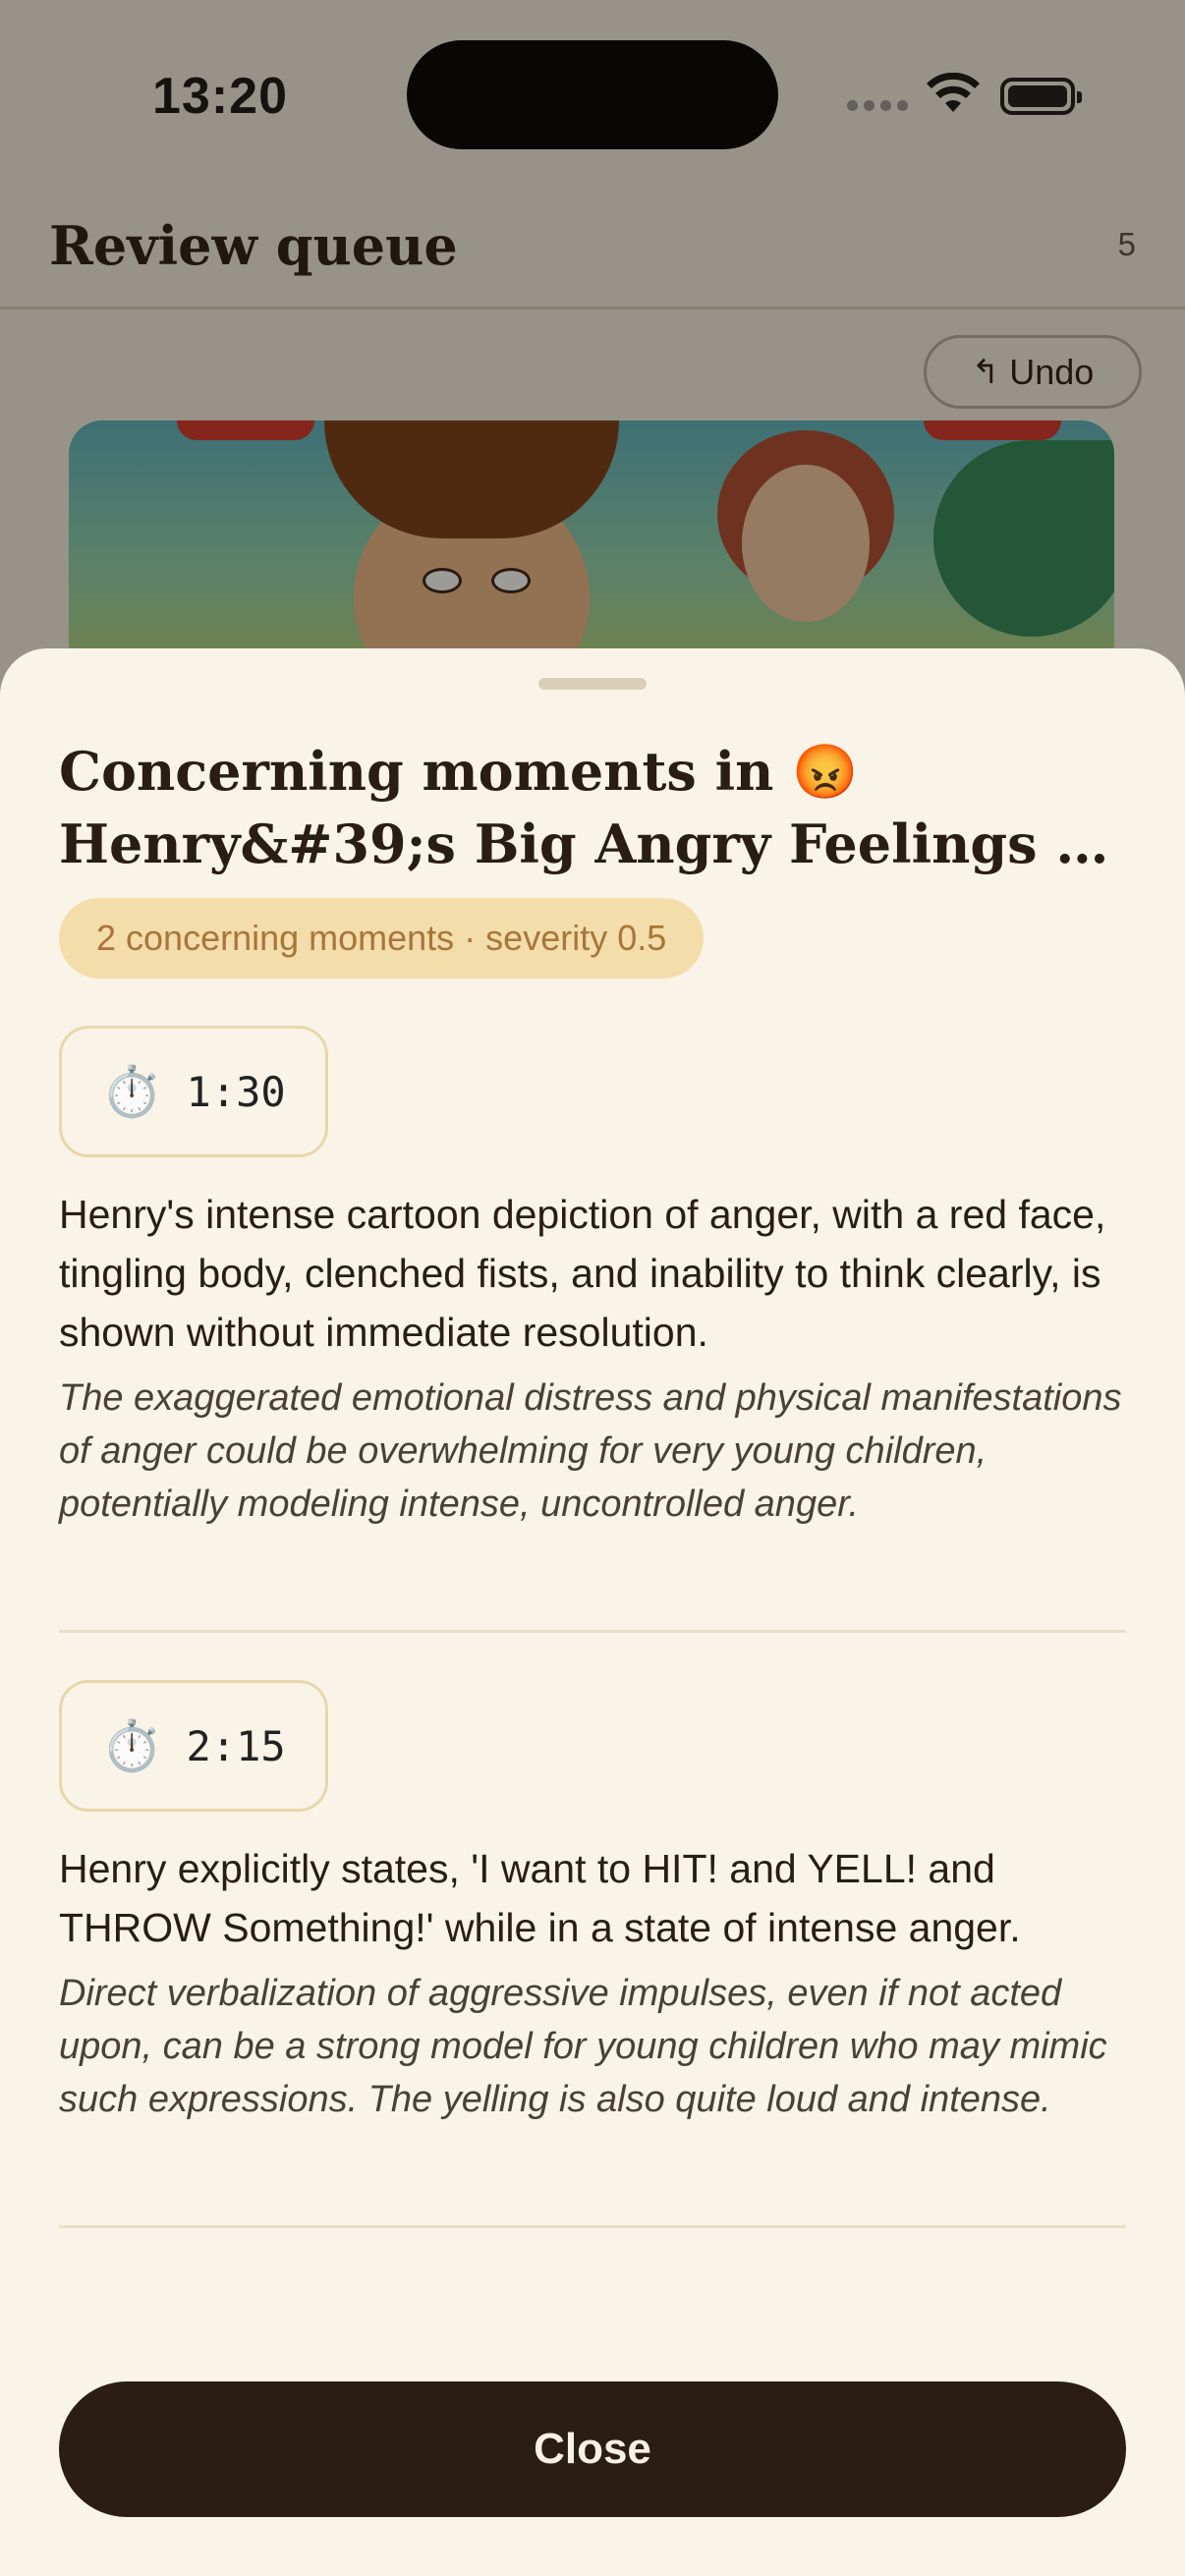 The image size is (1185, 2576). I want to click on severity-badge: 2 concerning moments · severity 0.5, so click(382, 938).